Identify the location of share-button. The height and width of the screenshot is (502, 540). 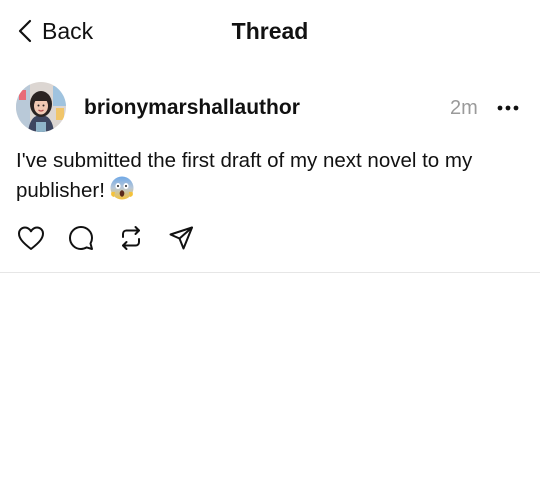
(181, 238).